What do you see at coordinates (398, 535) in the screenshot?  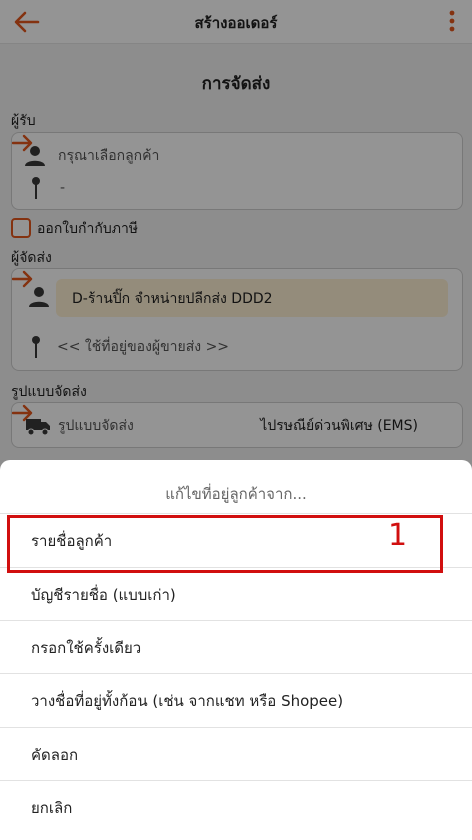 I see `annotation-step-number: 1` at bounding box center [398, 535].